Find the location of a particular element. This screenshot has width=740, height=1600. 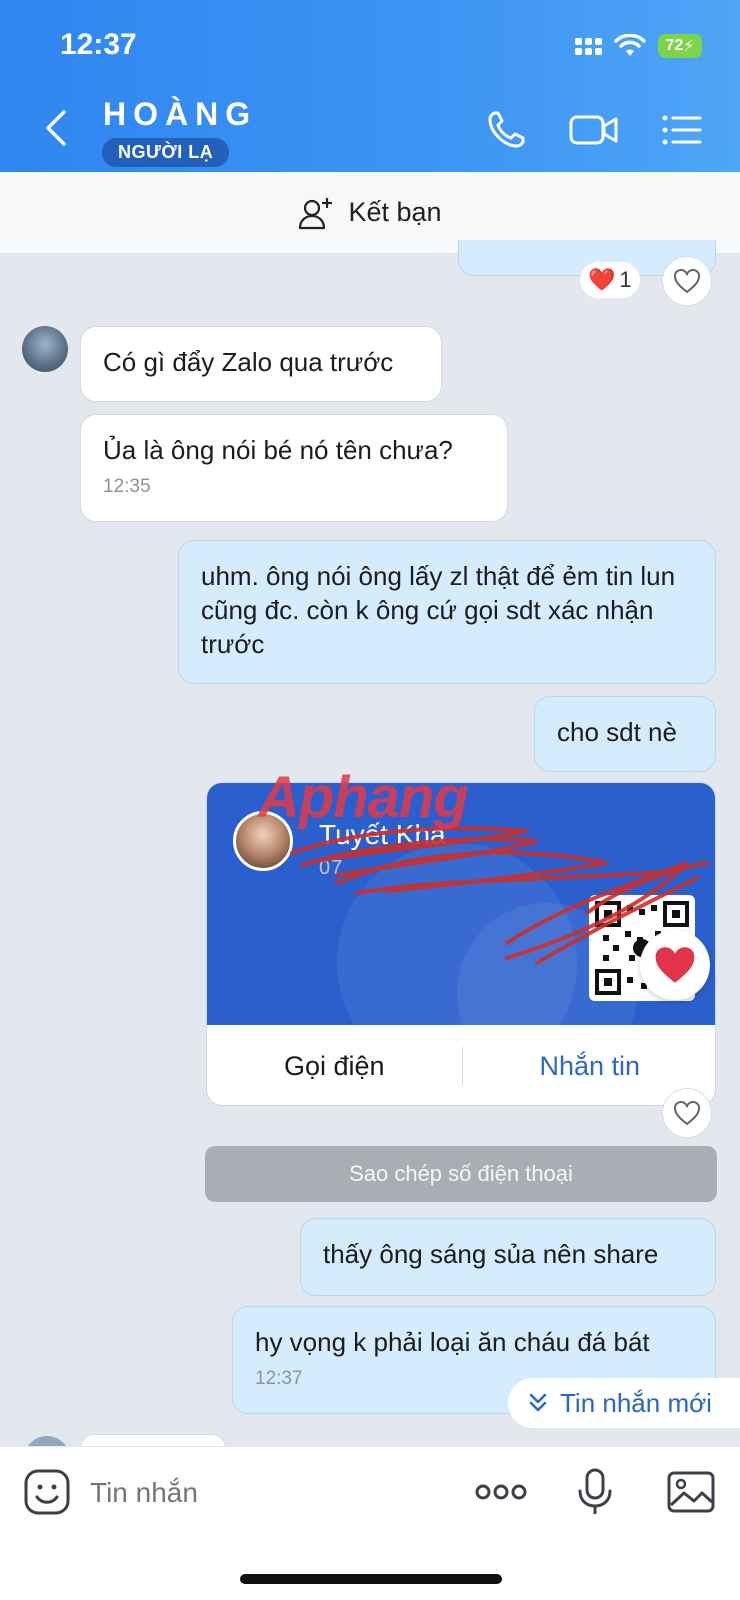

new-messages-label: Tin nhắn mới is located at coordinates (636, 1402).